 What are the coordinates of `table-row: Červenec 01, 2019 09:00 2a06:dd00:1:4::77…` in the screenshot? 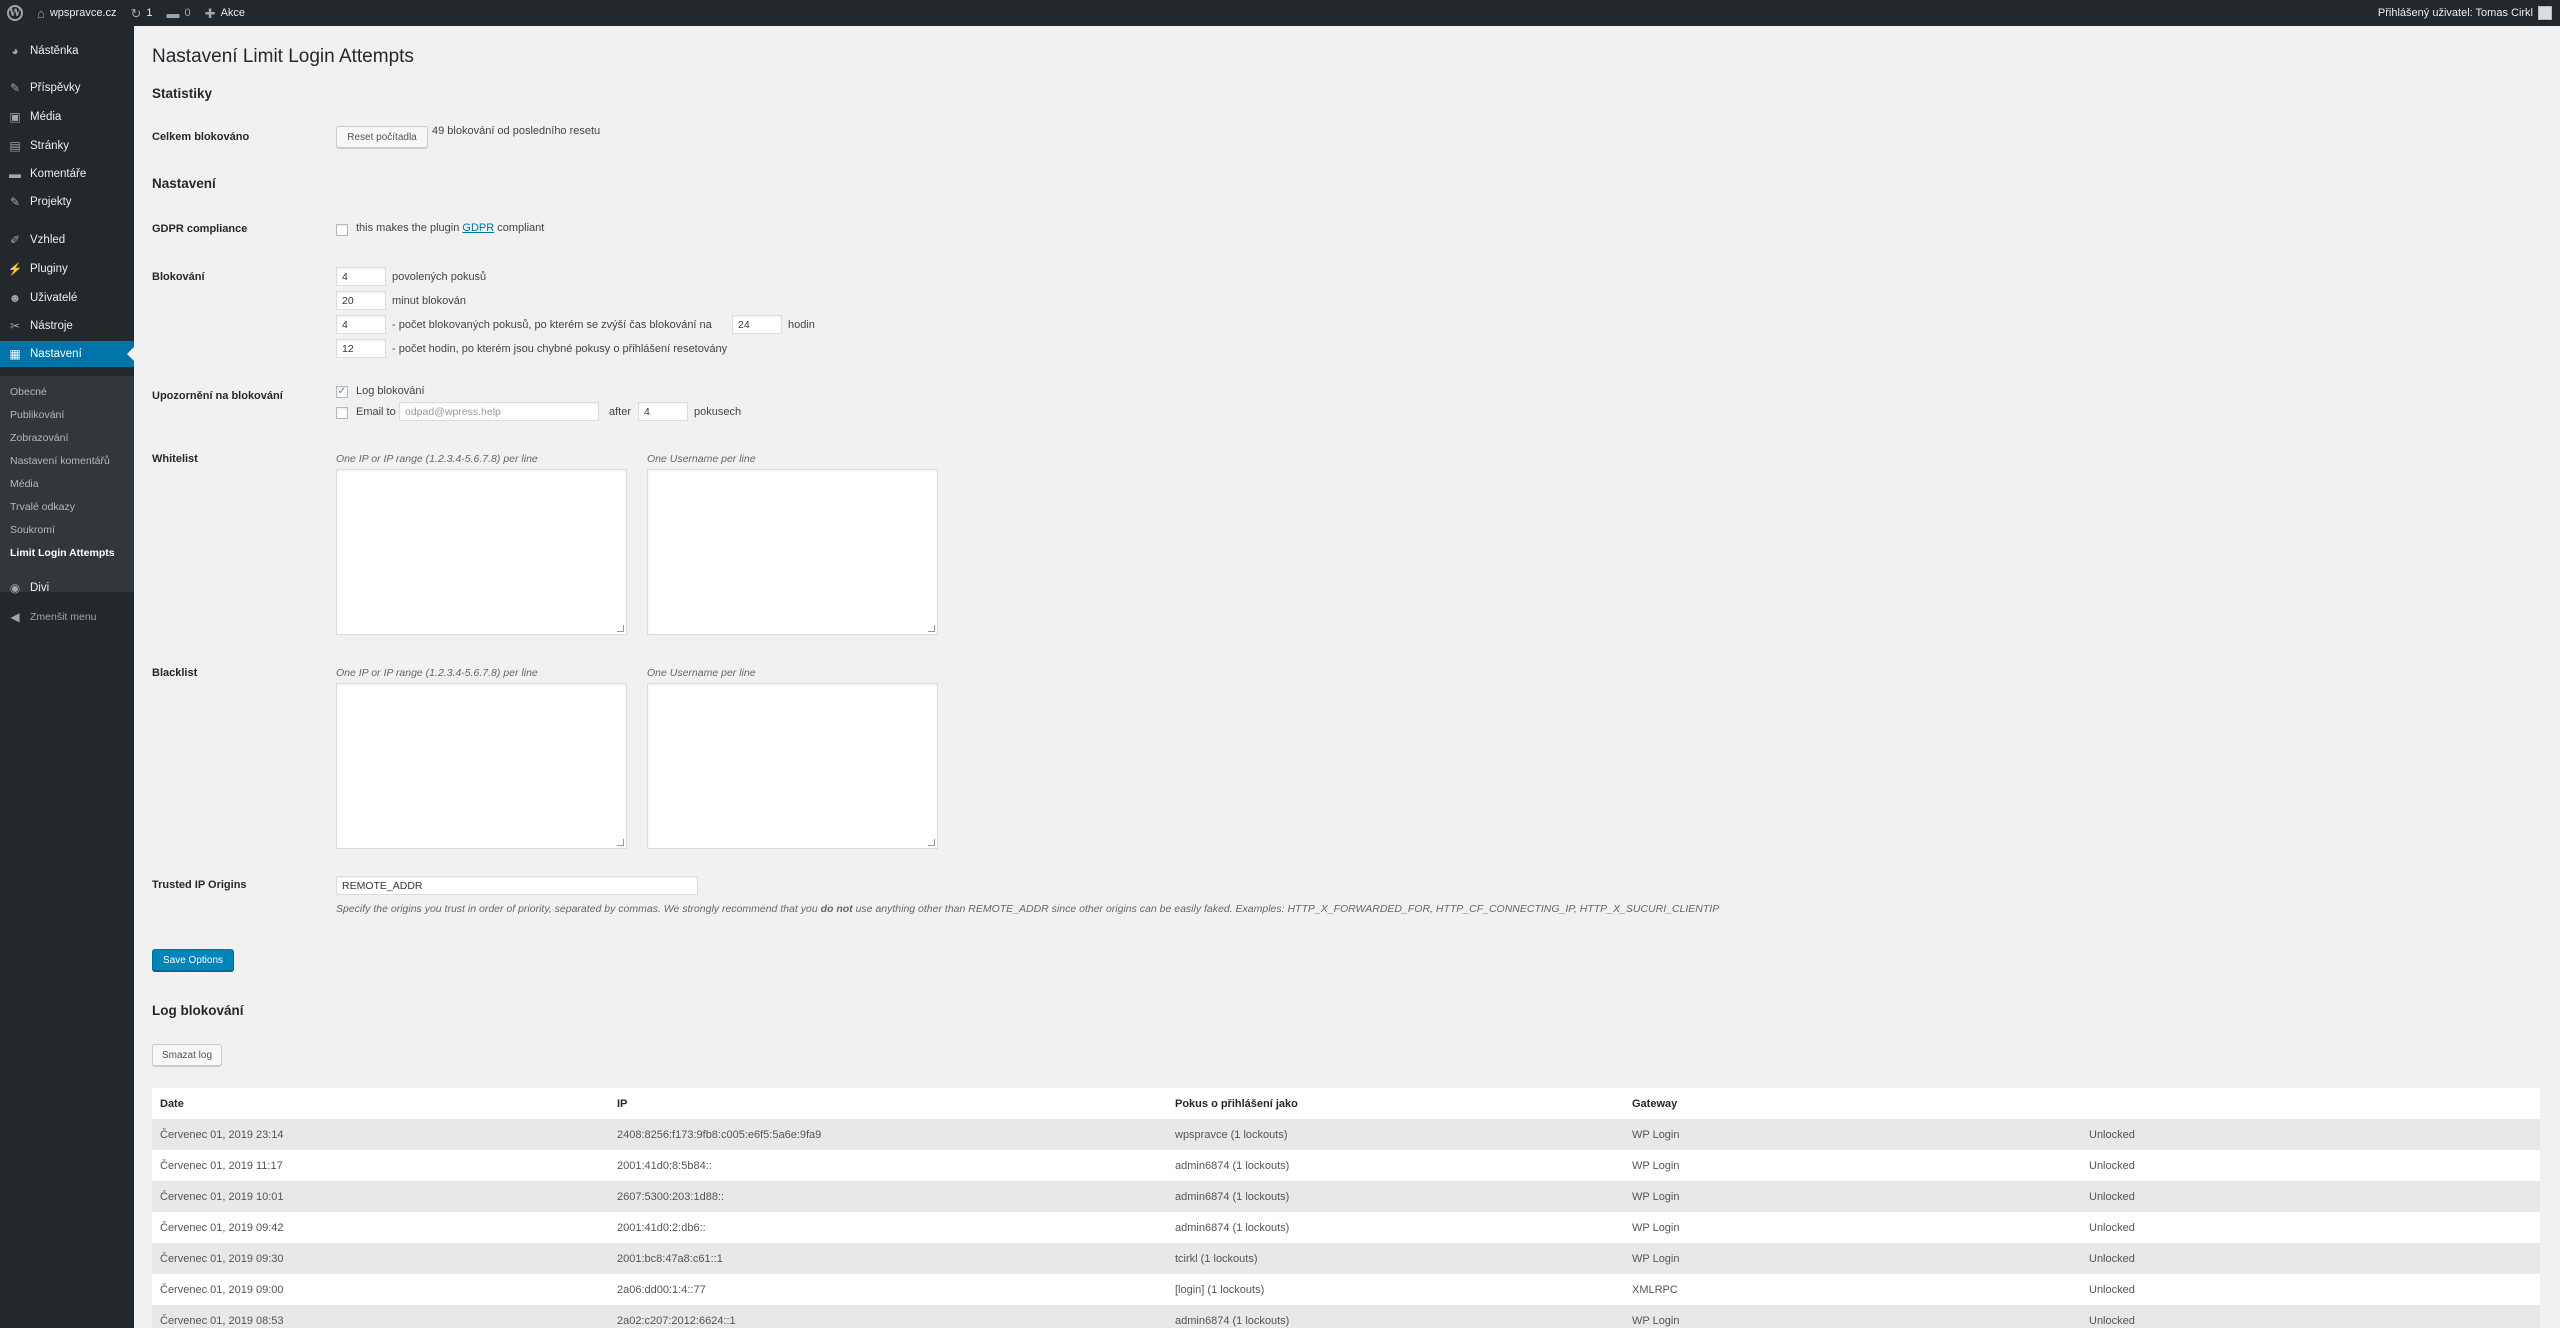 It's located at (1346, 1289).